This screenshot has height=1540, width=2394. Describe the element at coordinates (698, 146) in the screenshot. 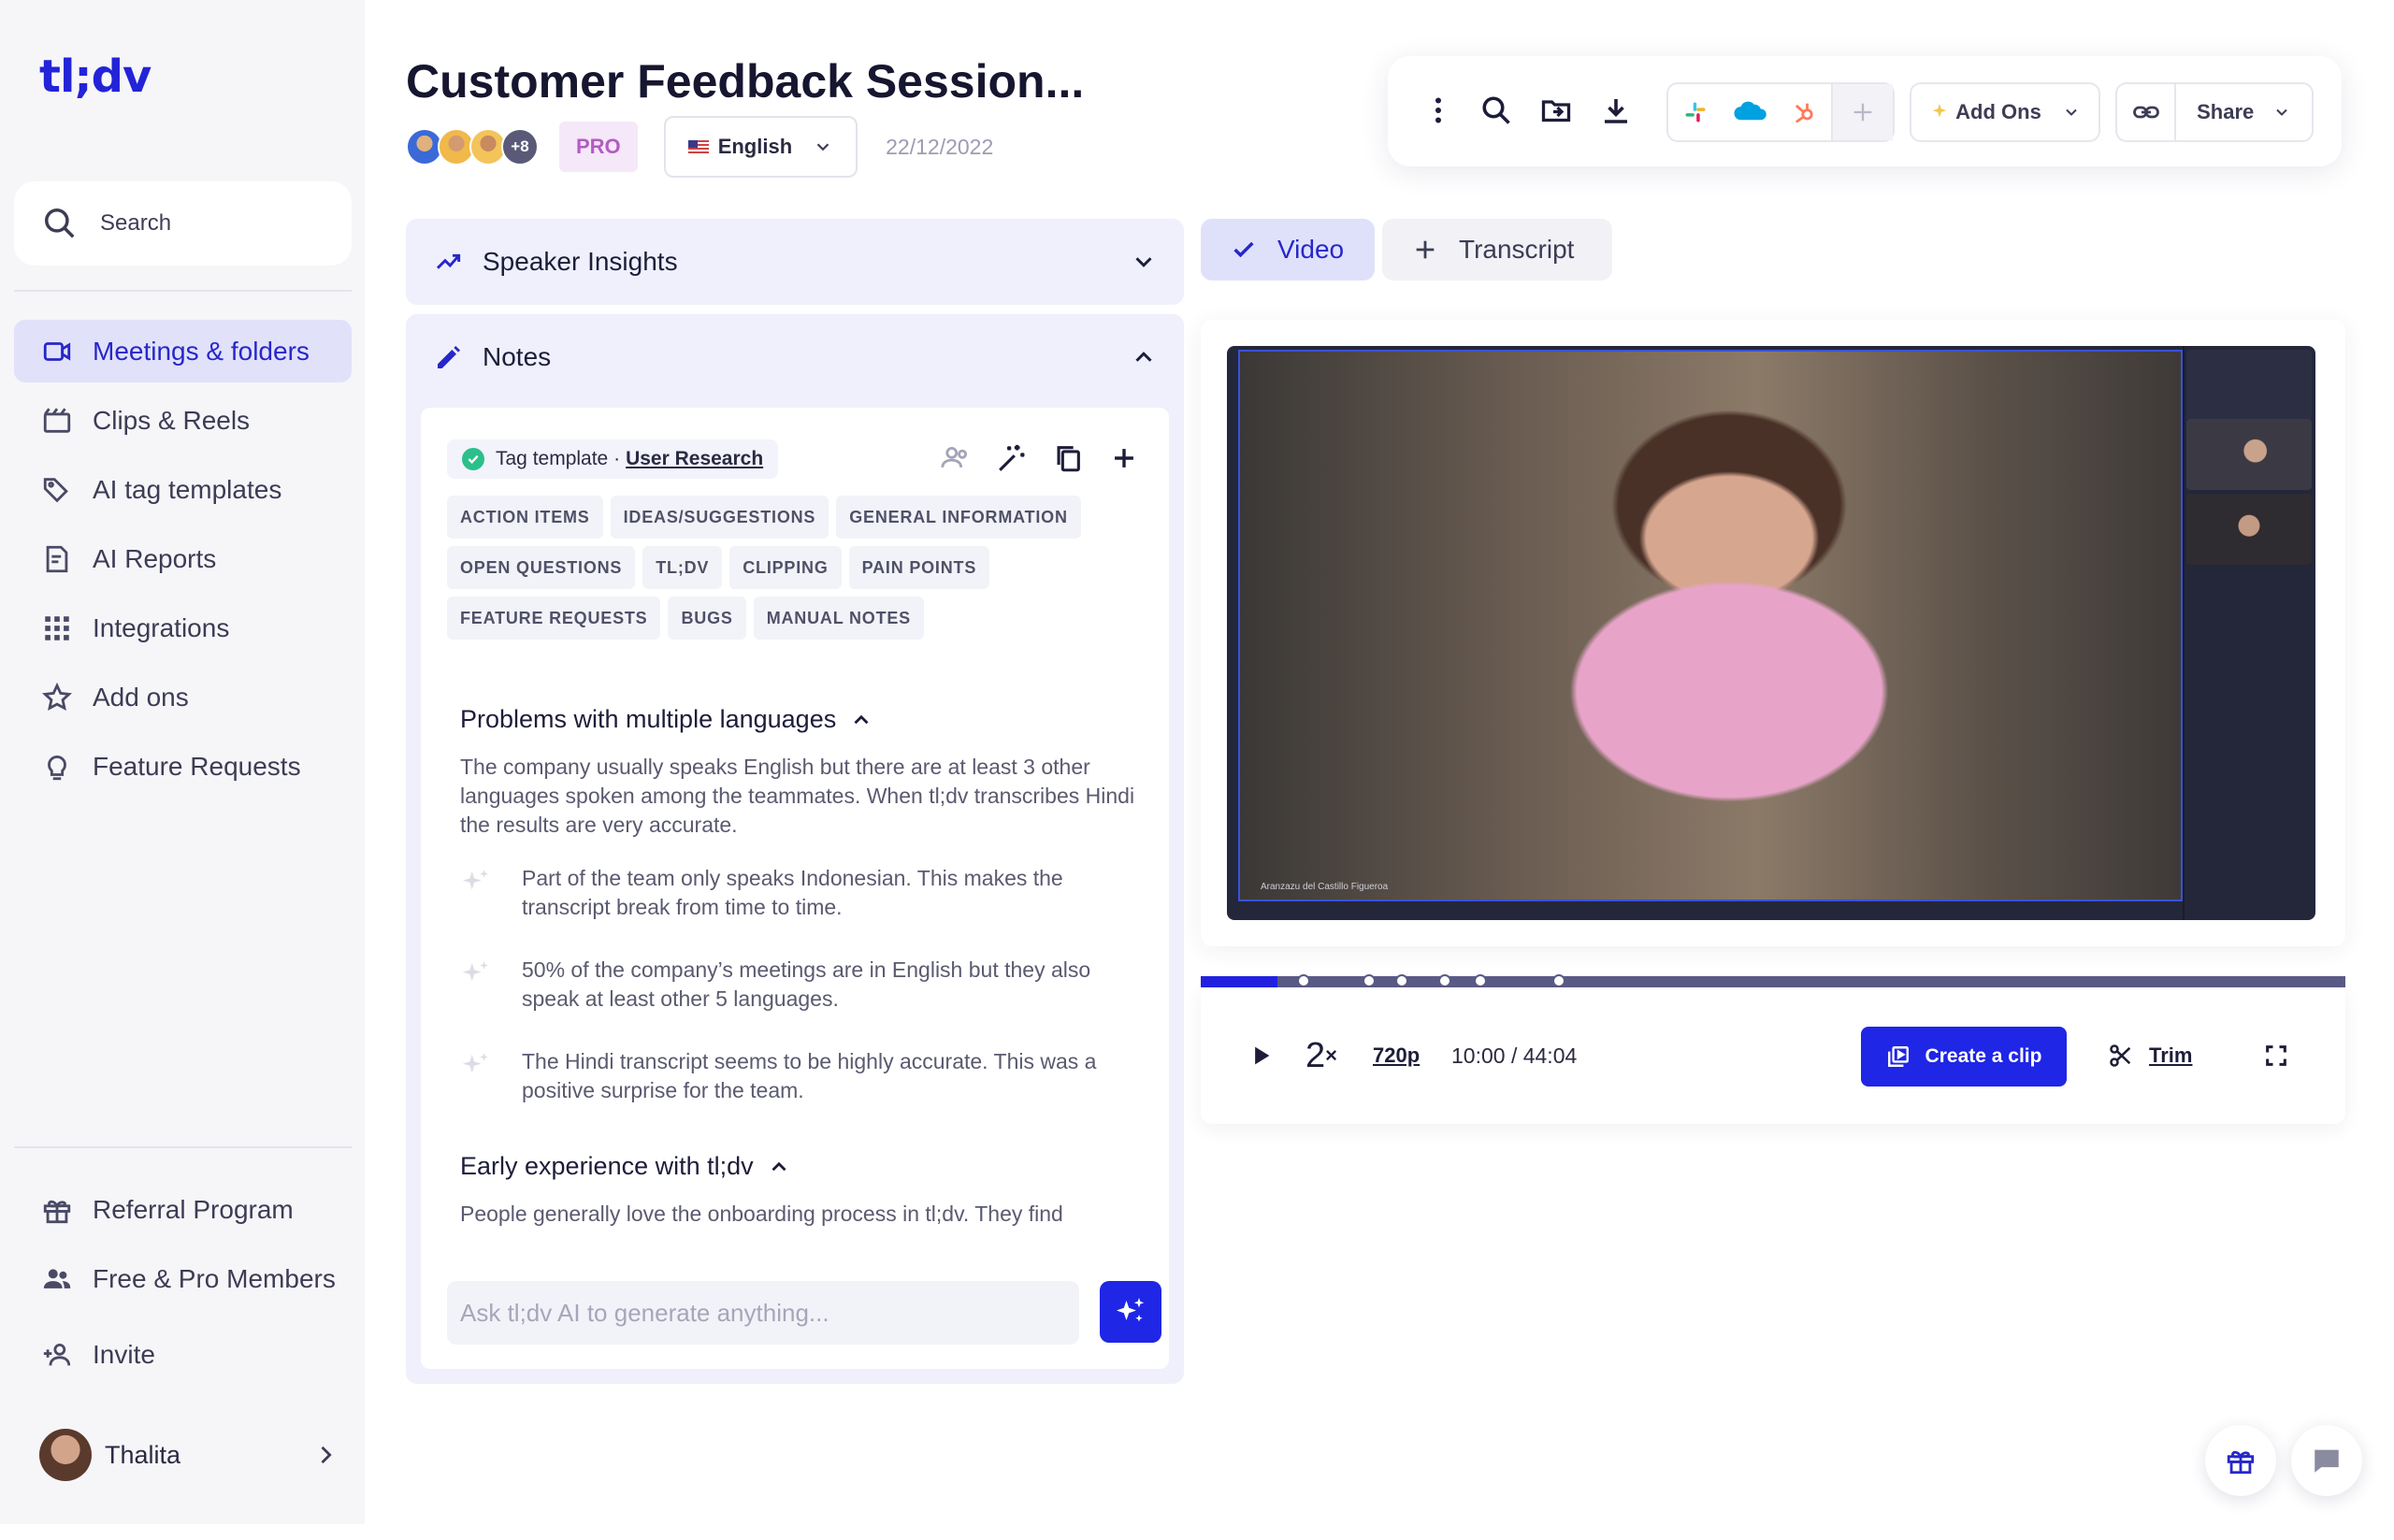

I see `us-flag-icon` at that location.